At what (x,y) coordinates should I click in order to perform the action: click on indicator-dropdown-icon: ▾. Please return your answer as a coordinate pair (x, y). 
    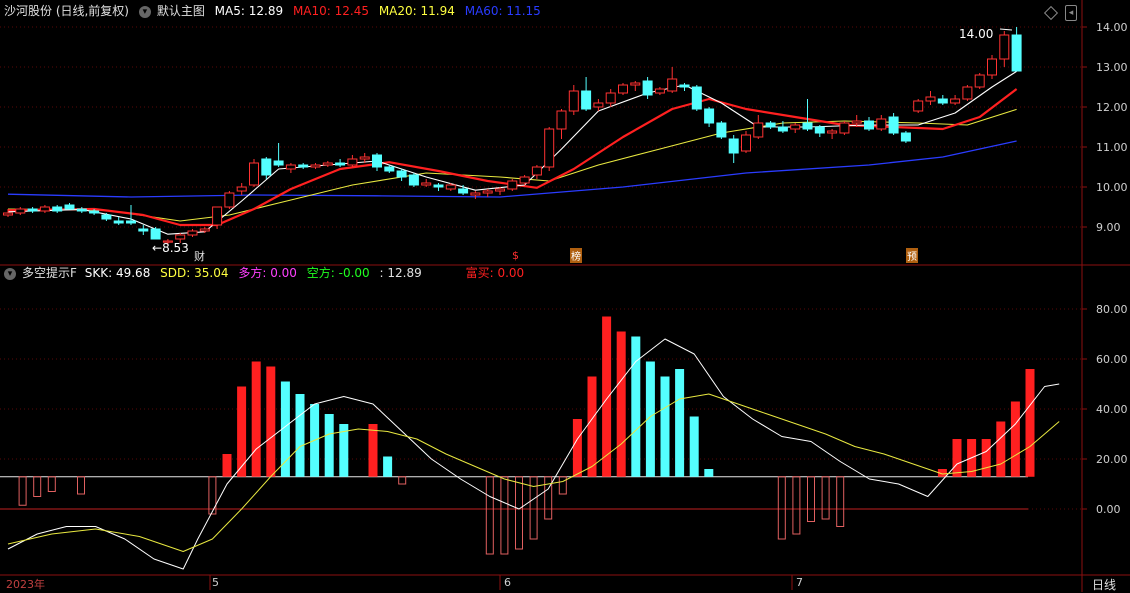
    Looking at the image, I should click on (10, 273).